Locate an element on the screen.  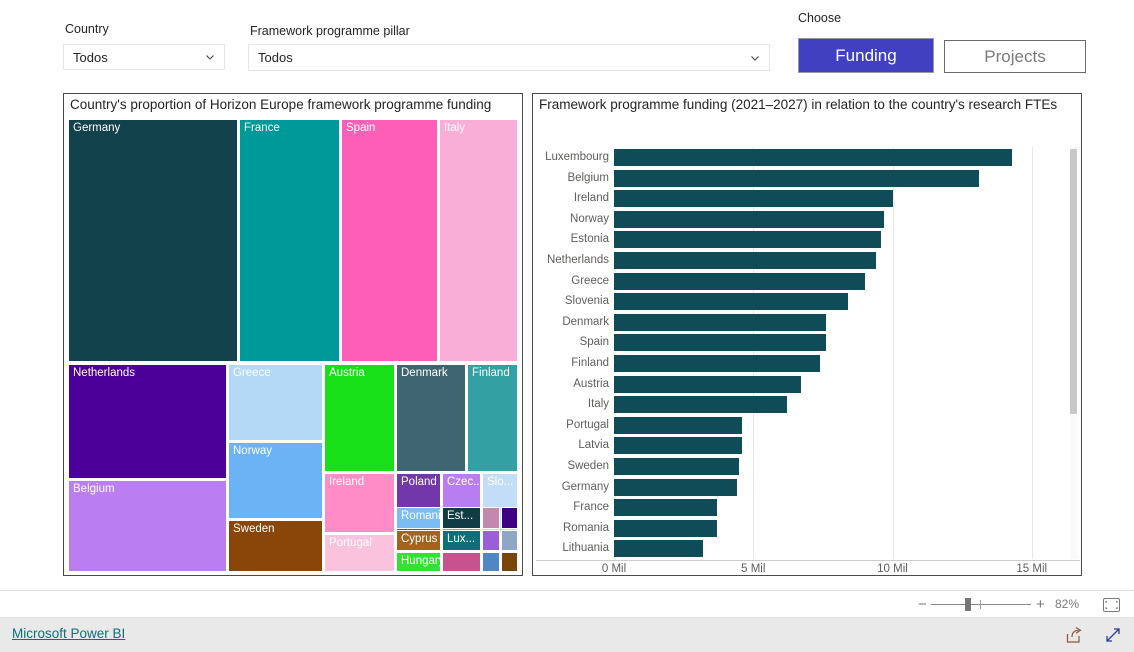
treemap-tile: Norway is located at coordinates (275, 480).